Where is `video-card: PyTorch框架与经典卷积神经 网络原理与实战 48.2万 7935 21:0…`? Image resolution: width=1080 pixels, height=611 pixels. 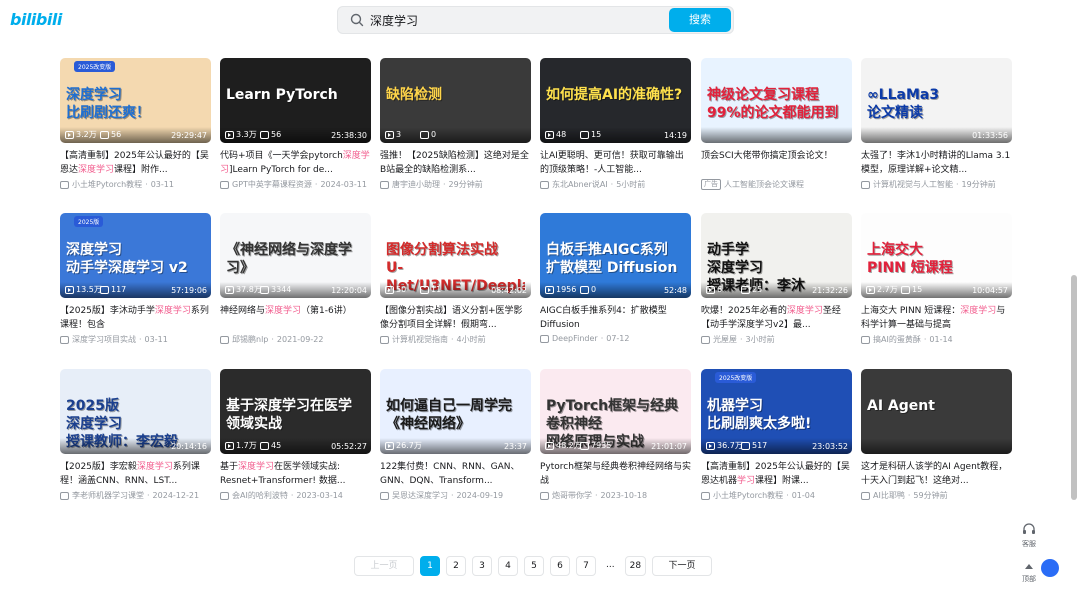
video-card: PyTorch框架与经典卷积神经 网络原理与实战 48.2万 7935 21:0… is located at coordinates (615, 435).